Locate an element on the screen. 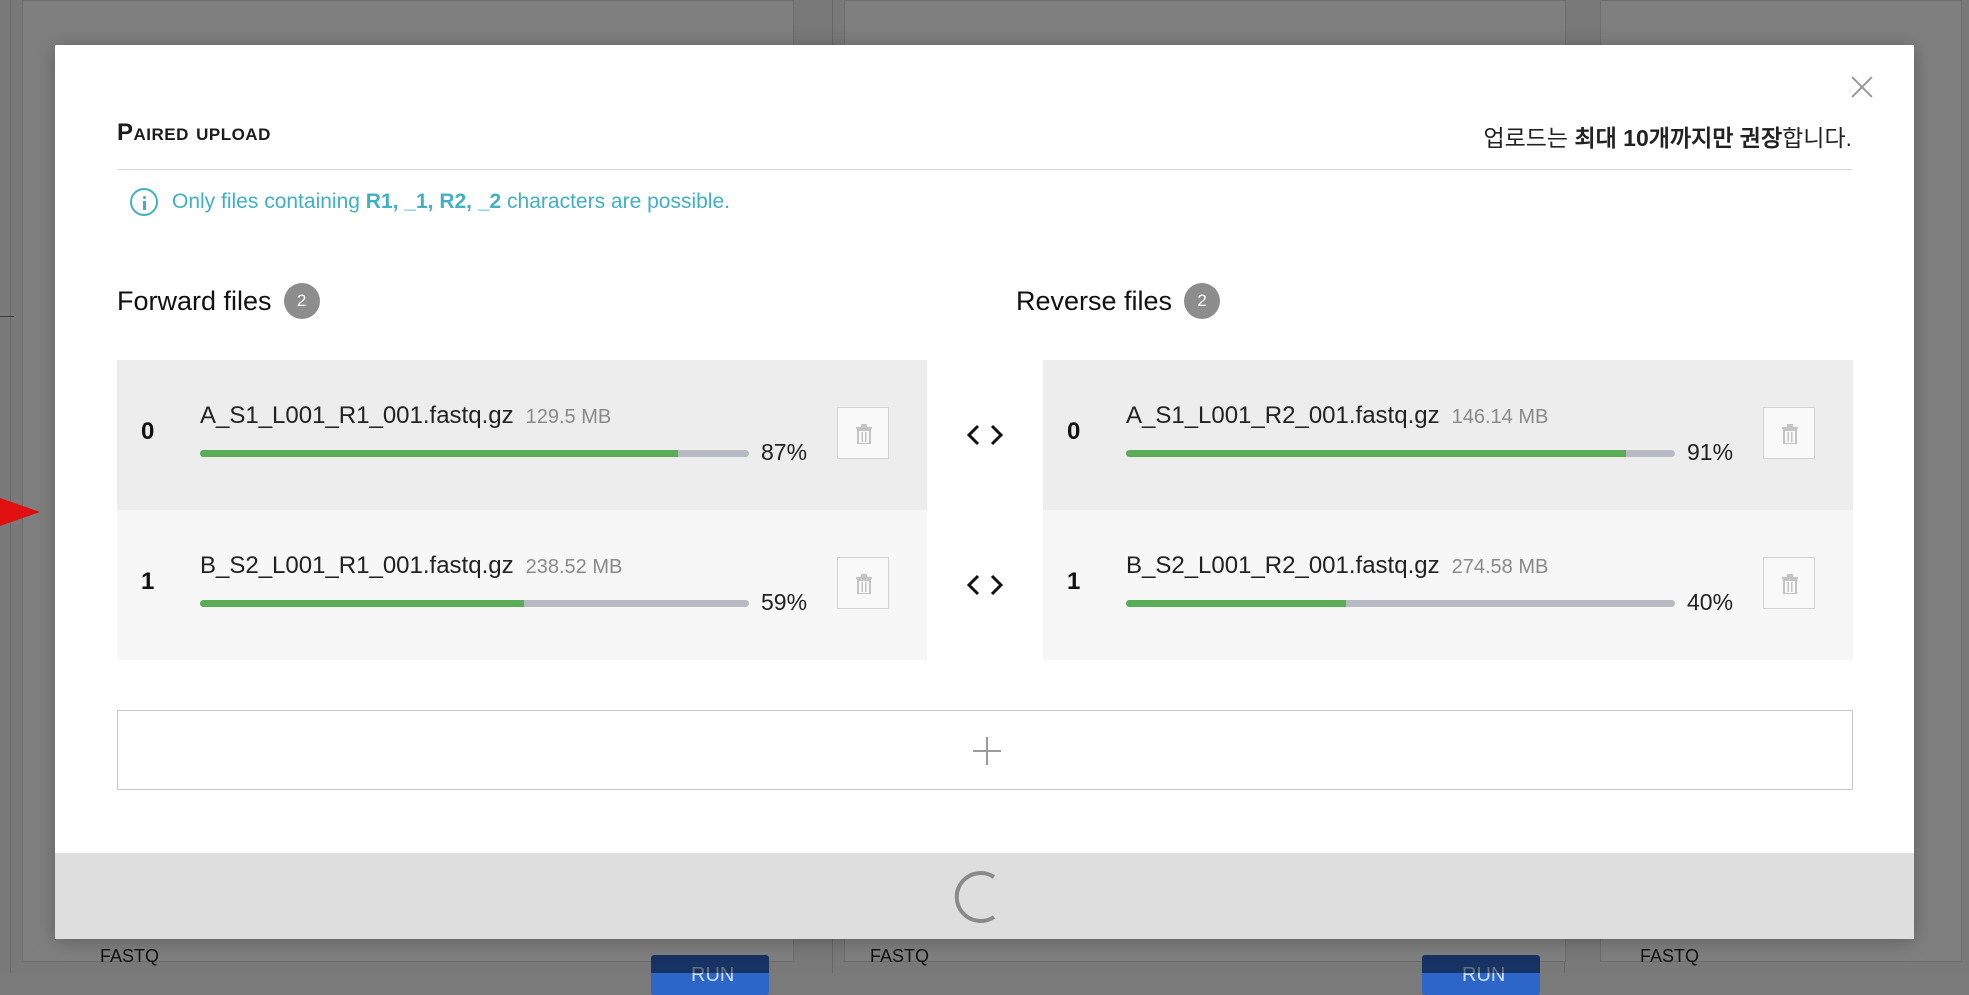 The height and width of the screenshot is (995, 1969). file-name-text: B_S2_L001_R1_001.fastq.gz is located at coordinates (357, 565).